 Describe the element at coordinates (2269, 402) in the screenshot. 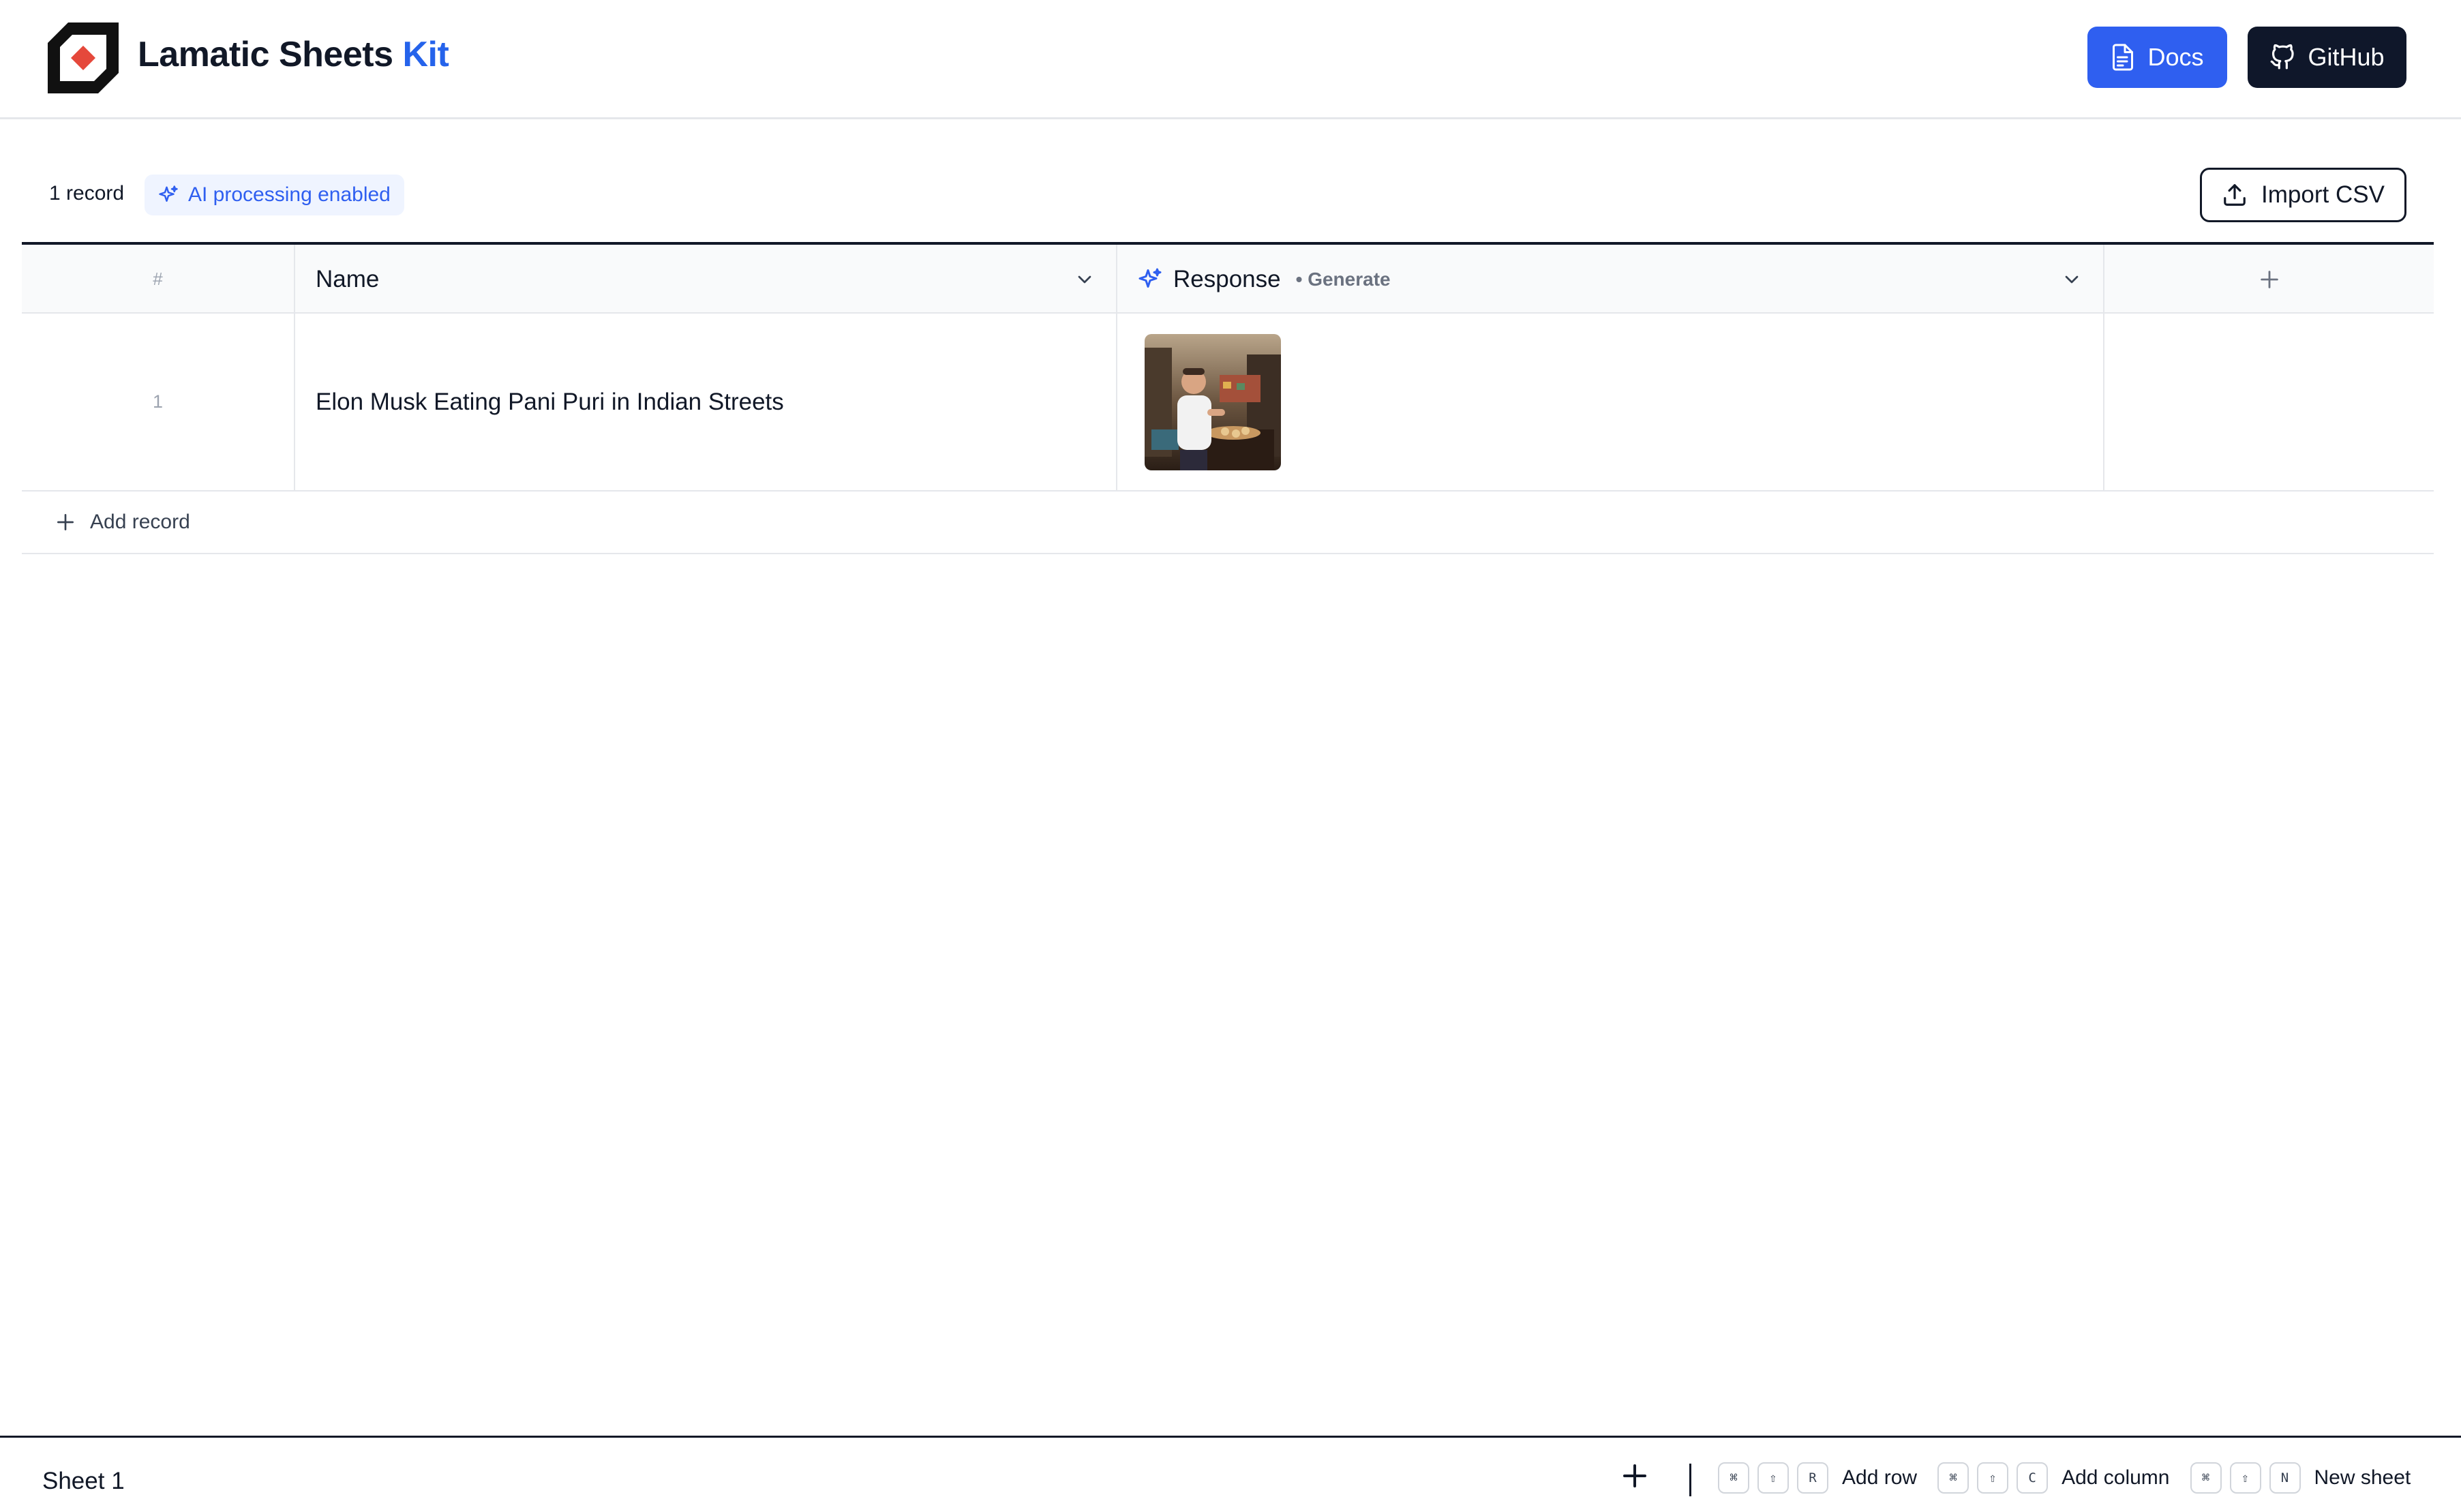

I see `row-empty-cell` at that location.